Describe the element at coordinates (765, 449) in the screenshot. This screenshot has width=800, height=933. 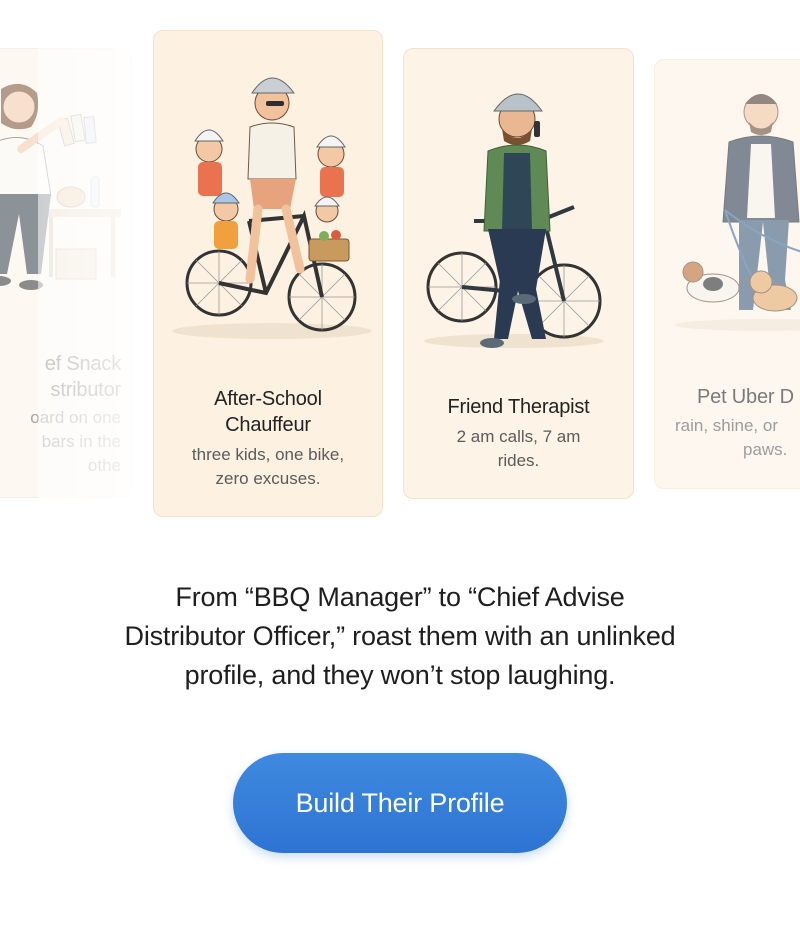
I see `card-subtitle-line: paws.` at that location.